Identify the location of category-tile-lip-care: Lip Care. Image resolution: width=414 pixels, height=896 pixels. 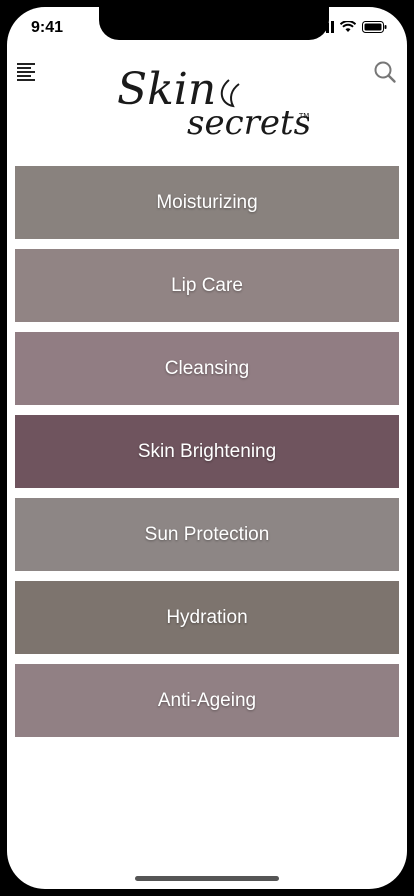
(207, 285).